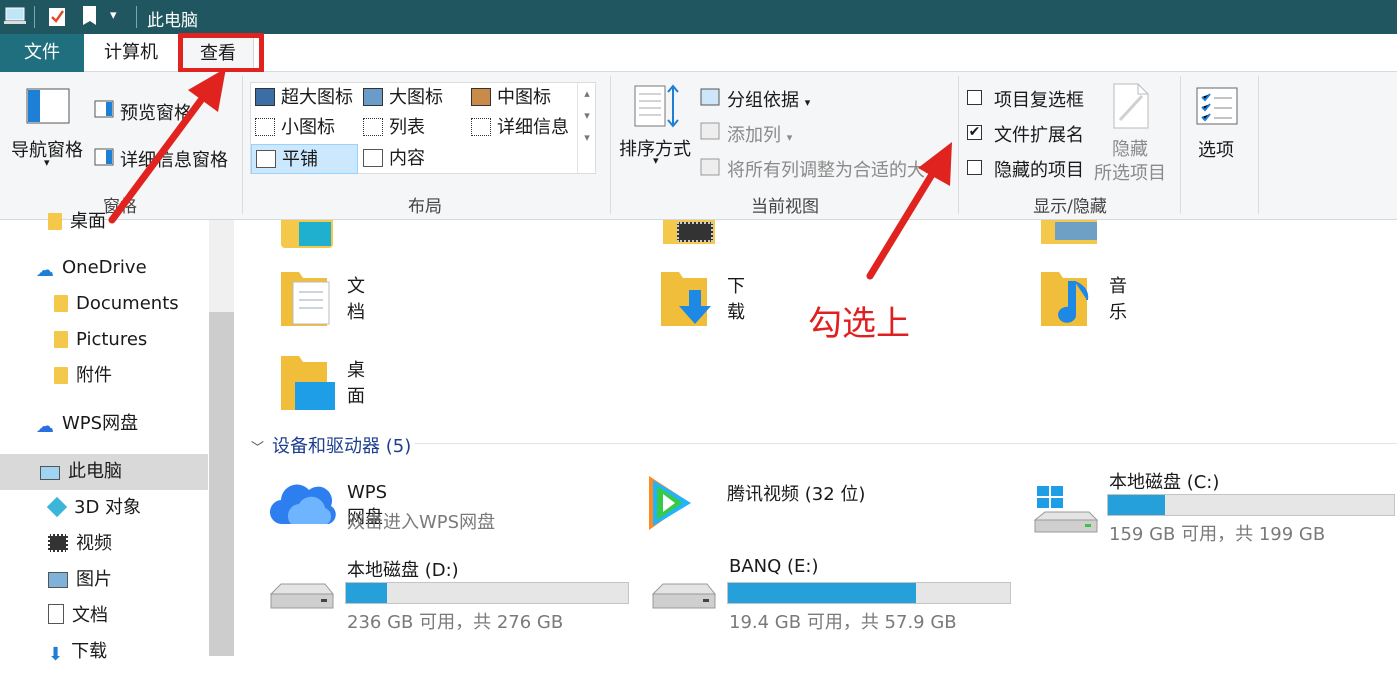 This screenshot has height=673, width=1397. What do you see at coordinates (403, 570) in the screenshot?
I see `device-name: 本地磁盘 (D:)` at bounding box center [403, 570].